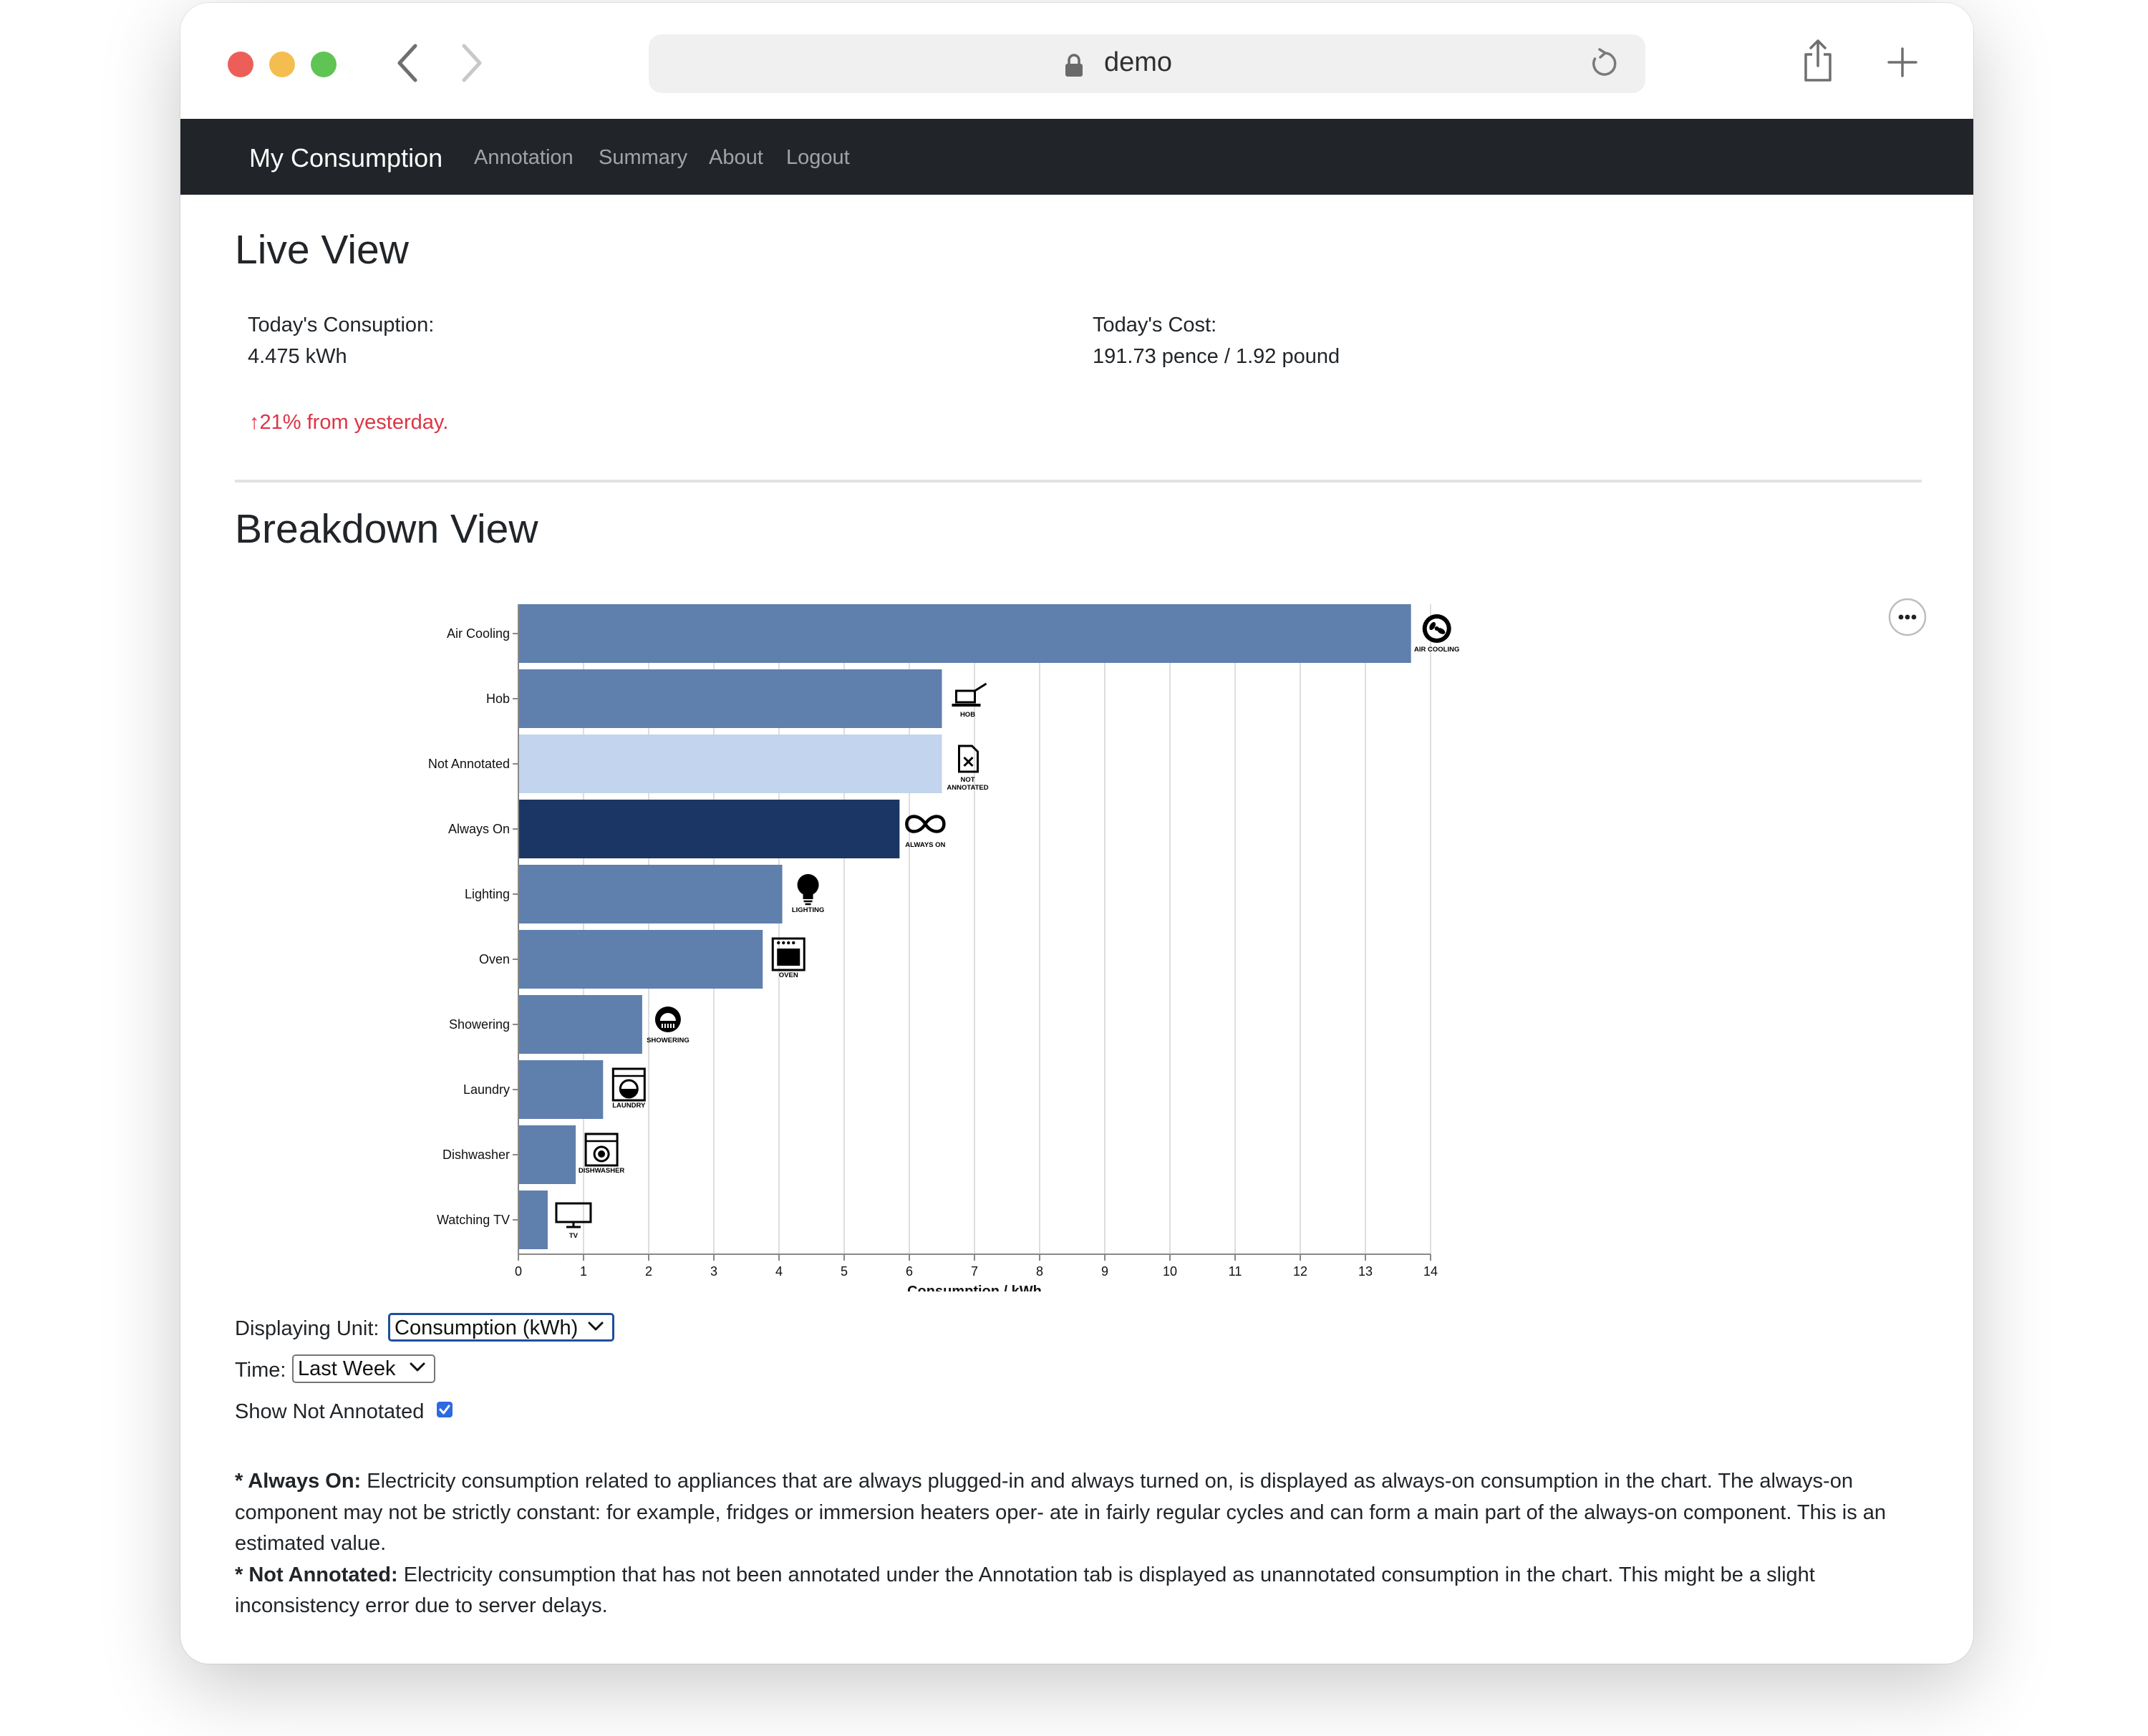 Image resolution: width=2148 pixels, height=1736 pixels. What do you see at coordinates (788, 954) in the screenshot?
I see `oven-icon` at bounding box center [788, 954].